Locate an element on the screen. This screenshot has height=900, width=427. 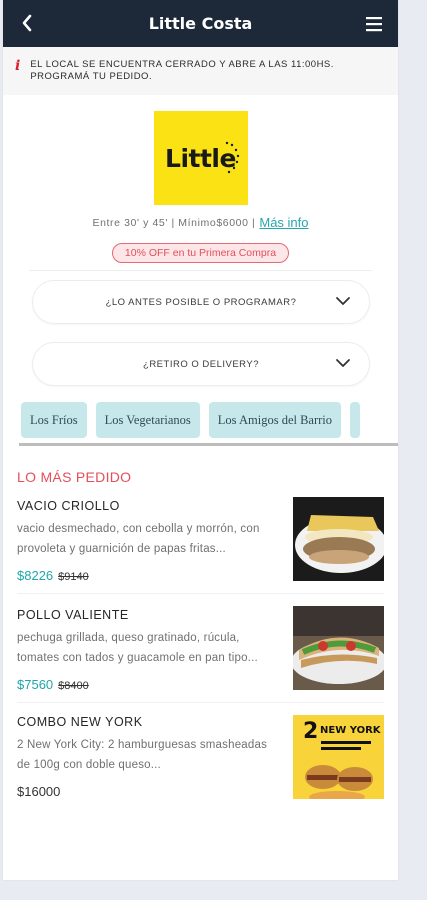
item-name: Vacio criollo is located at coordinates (68, 506).